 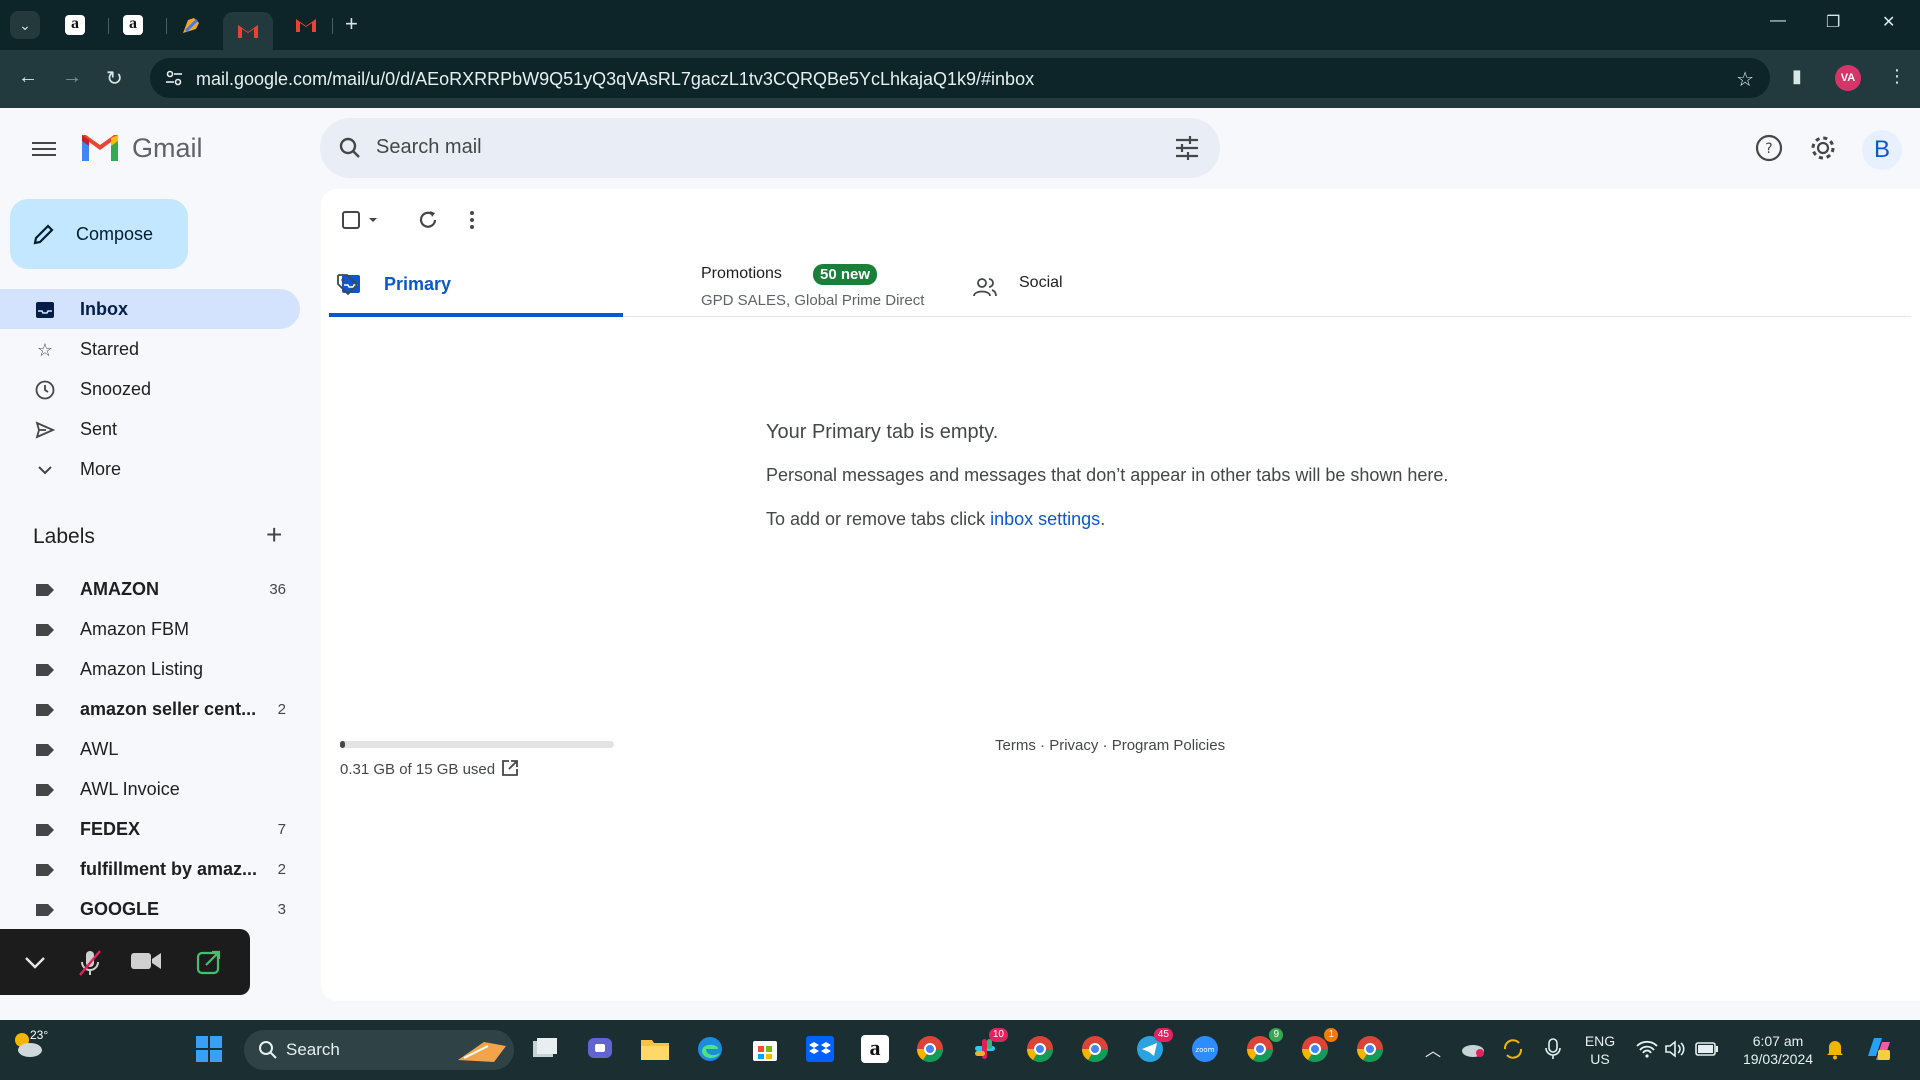 I want to click on sidebar-label-item: amazon seller cent... 2, so click(x=150, y=709).